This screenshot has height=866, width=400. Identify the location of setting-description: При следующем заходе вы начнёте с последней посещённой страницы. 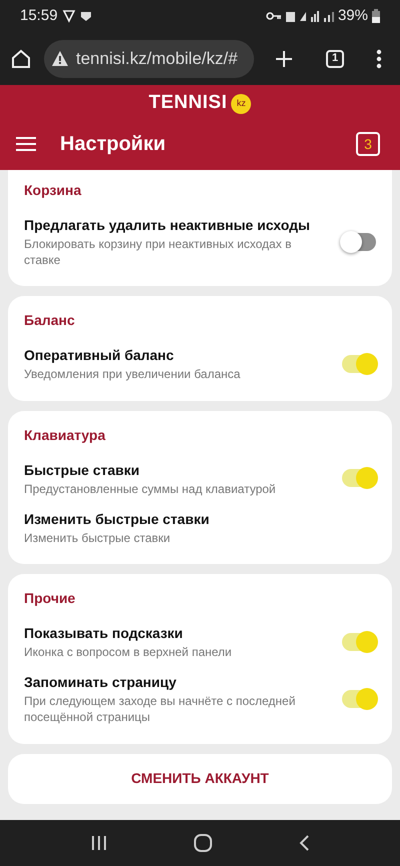
(160, 709).